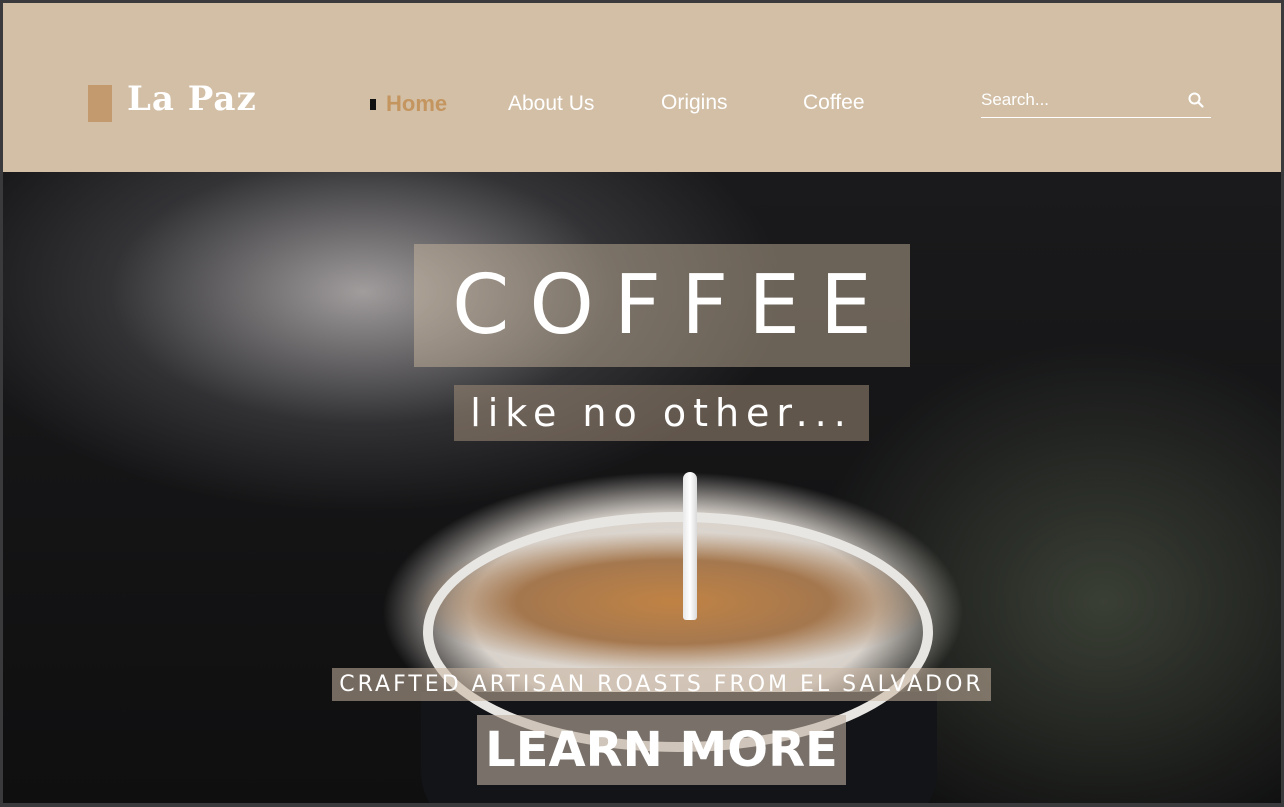 The height and width of the screenshot is (807, 1284). I want to click on hero-title-box: COFFEE, so click(662, 305).